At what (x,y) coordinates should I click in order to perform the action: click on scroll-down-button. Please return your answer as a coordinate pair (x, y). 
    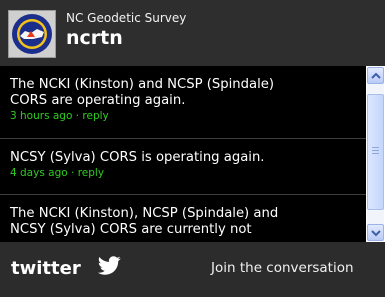
    Looking at the image, I should click on (375, 232).